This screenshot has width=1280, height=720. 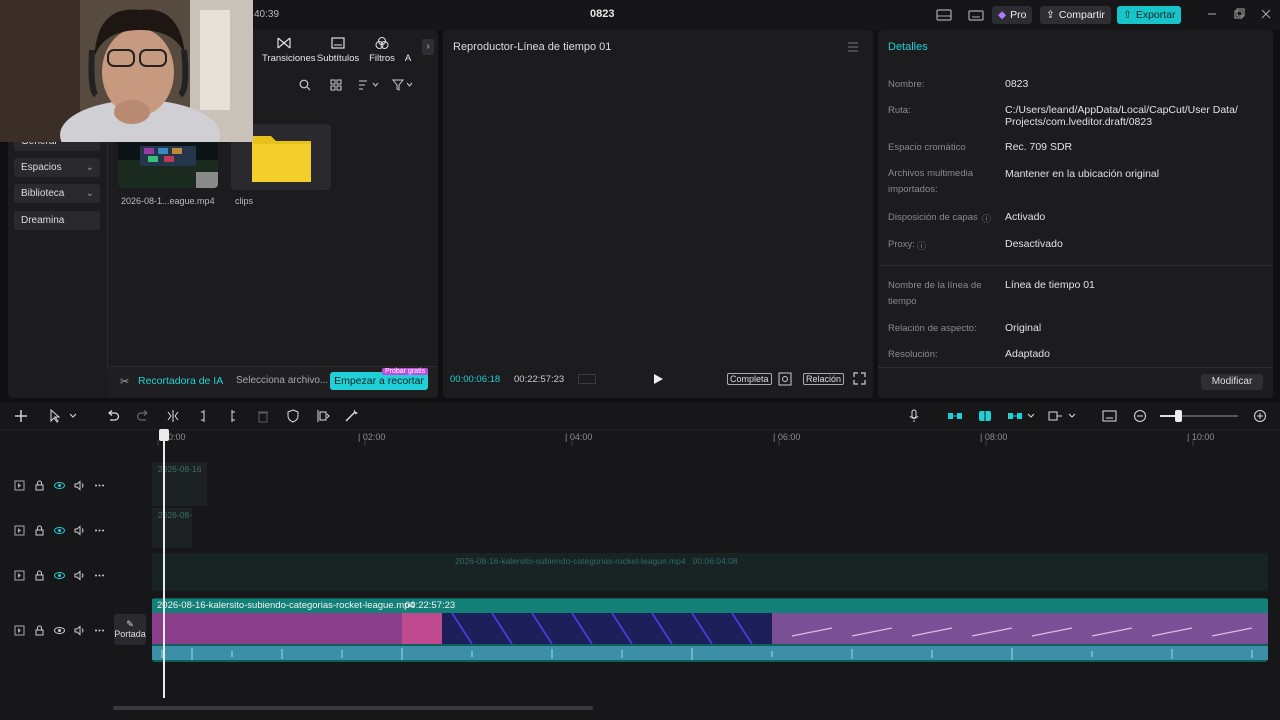 I want to click on select-tool-icon, so click(x=64, y=416).